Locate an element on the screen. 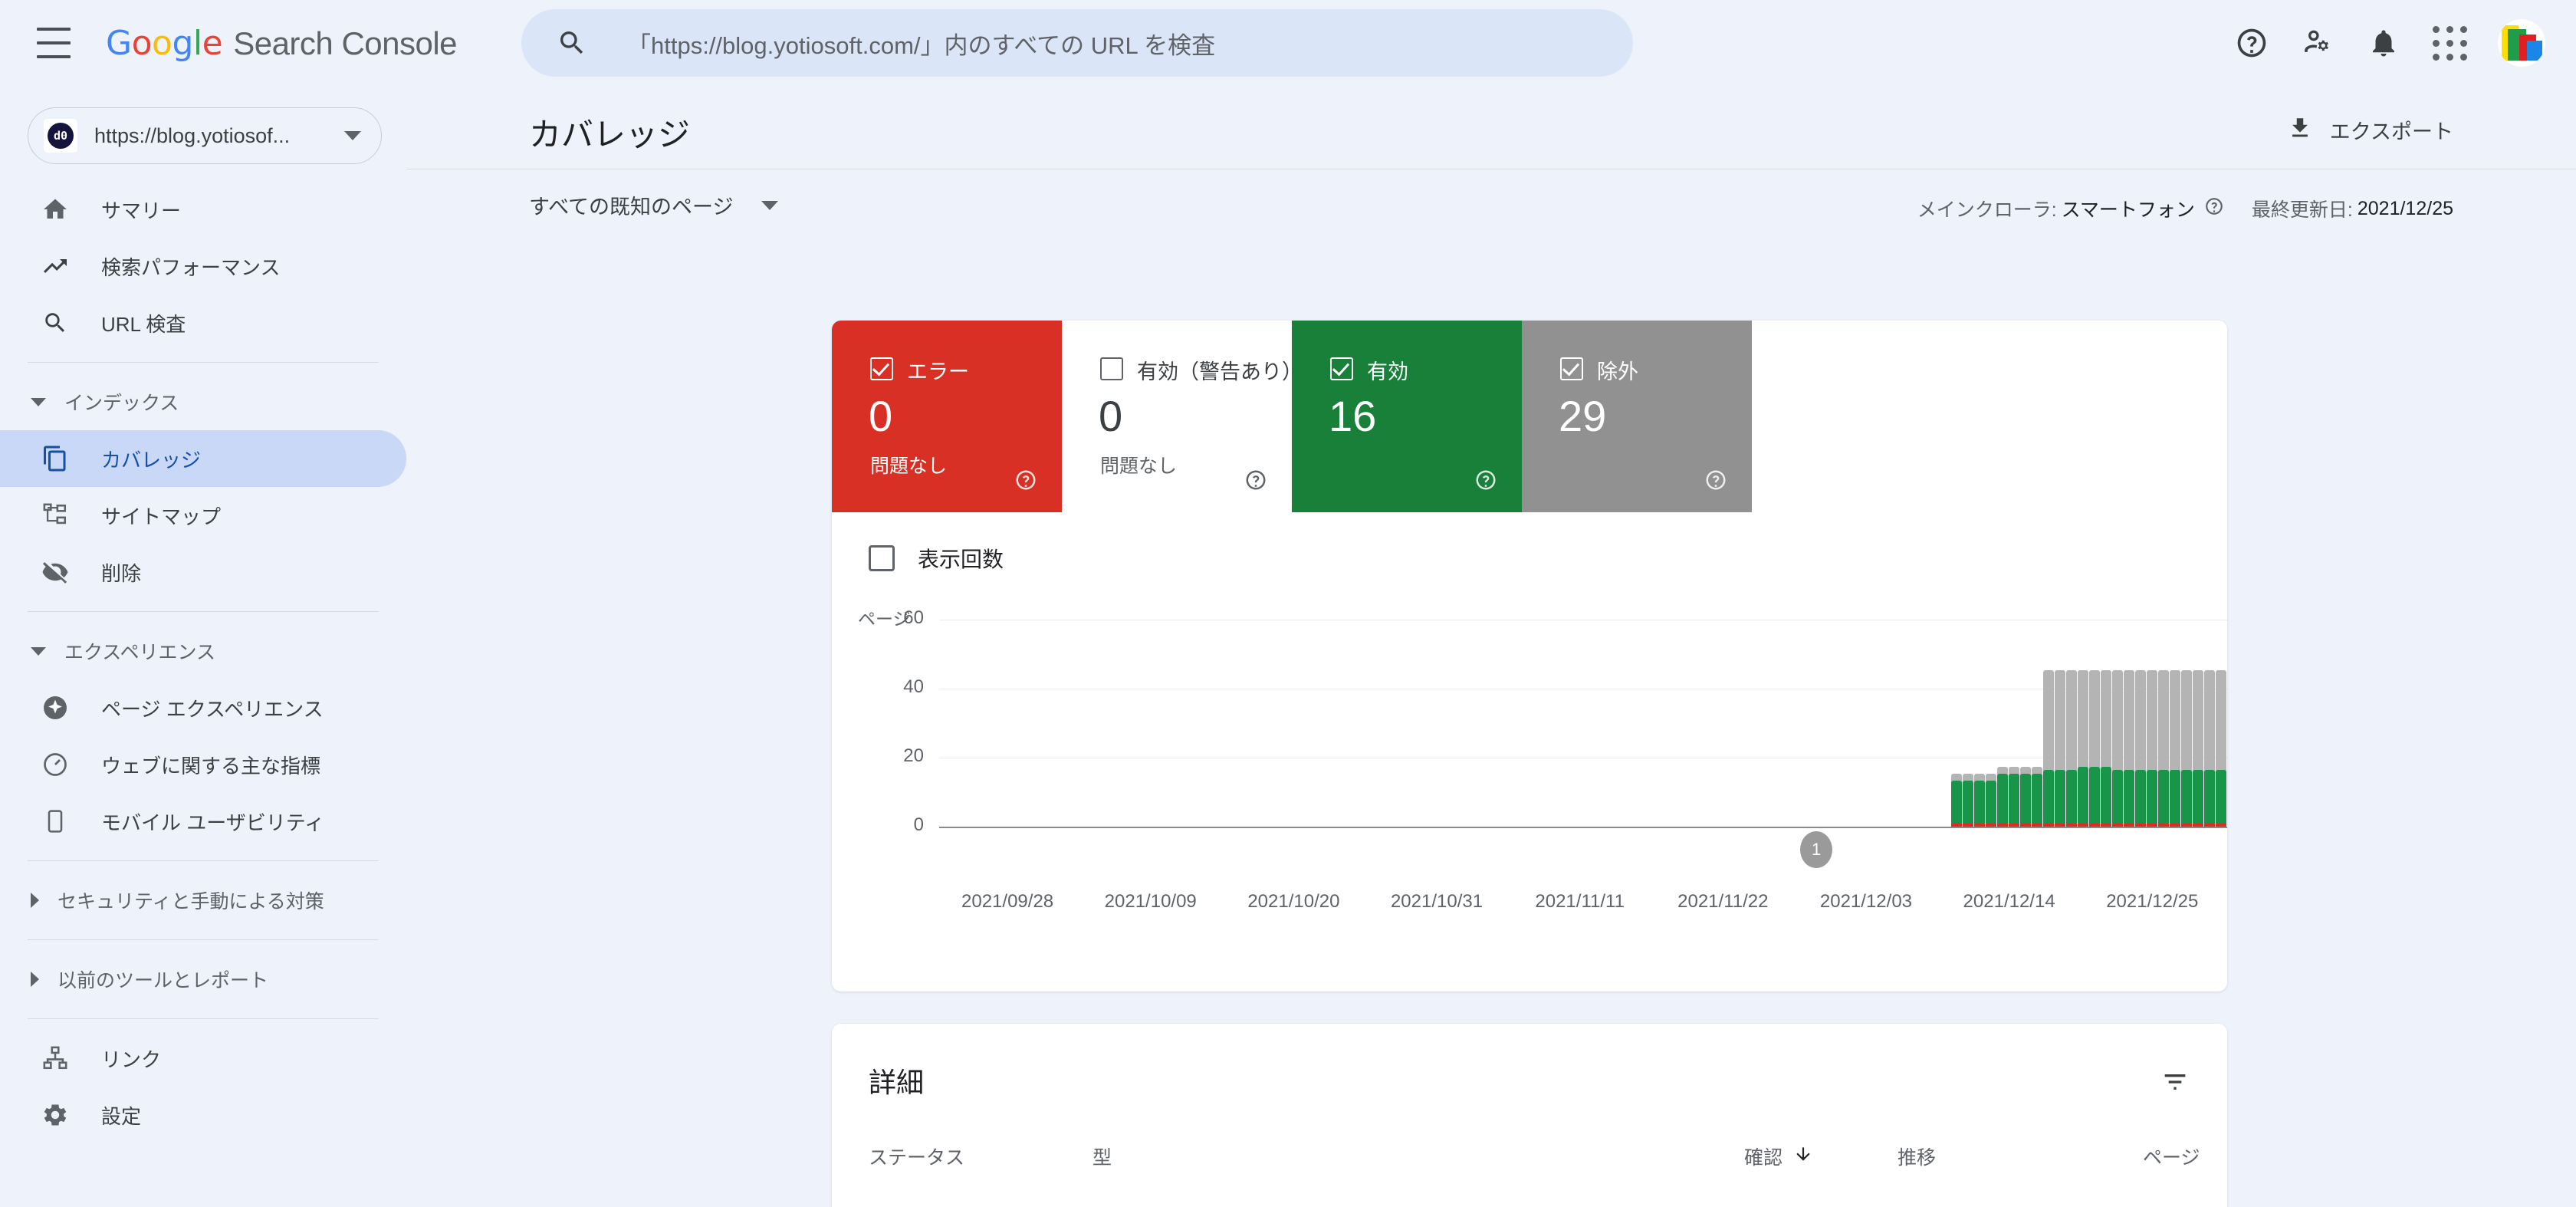 This screenshot has height=1207, width=2576. download-icon is located at coordinates (2300, 130).